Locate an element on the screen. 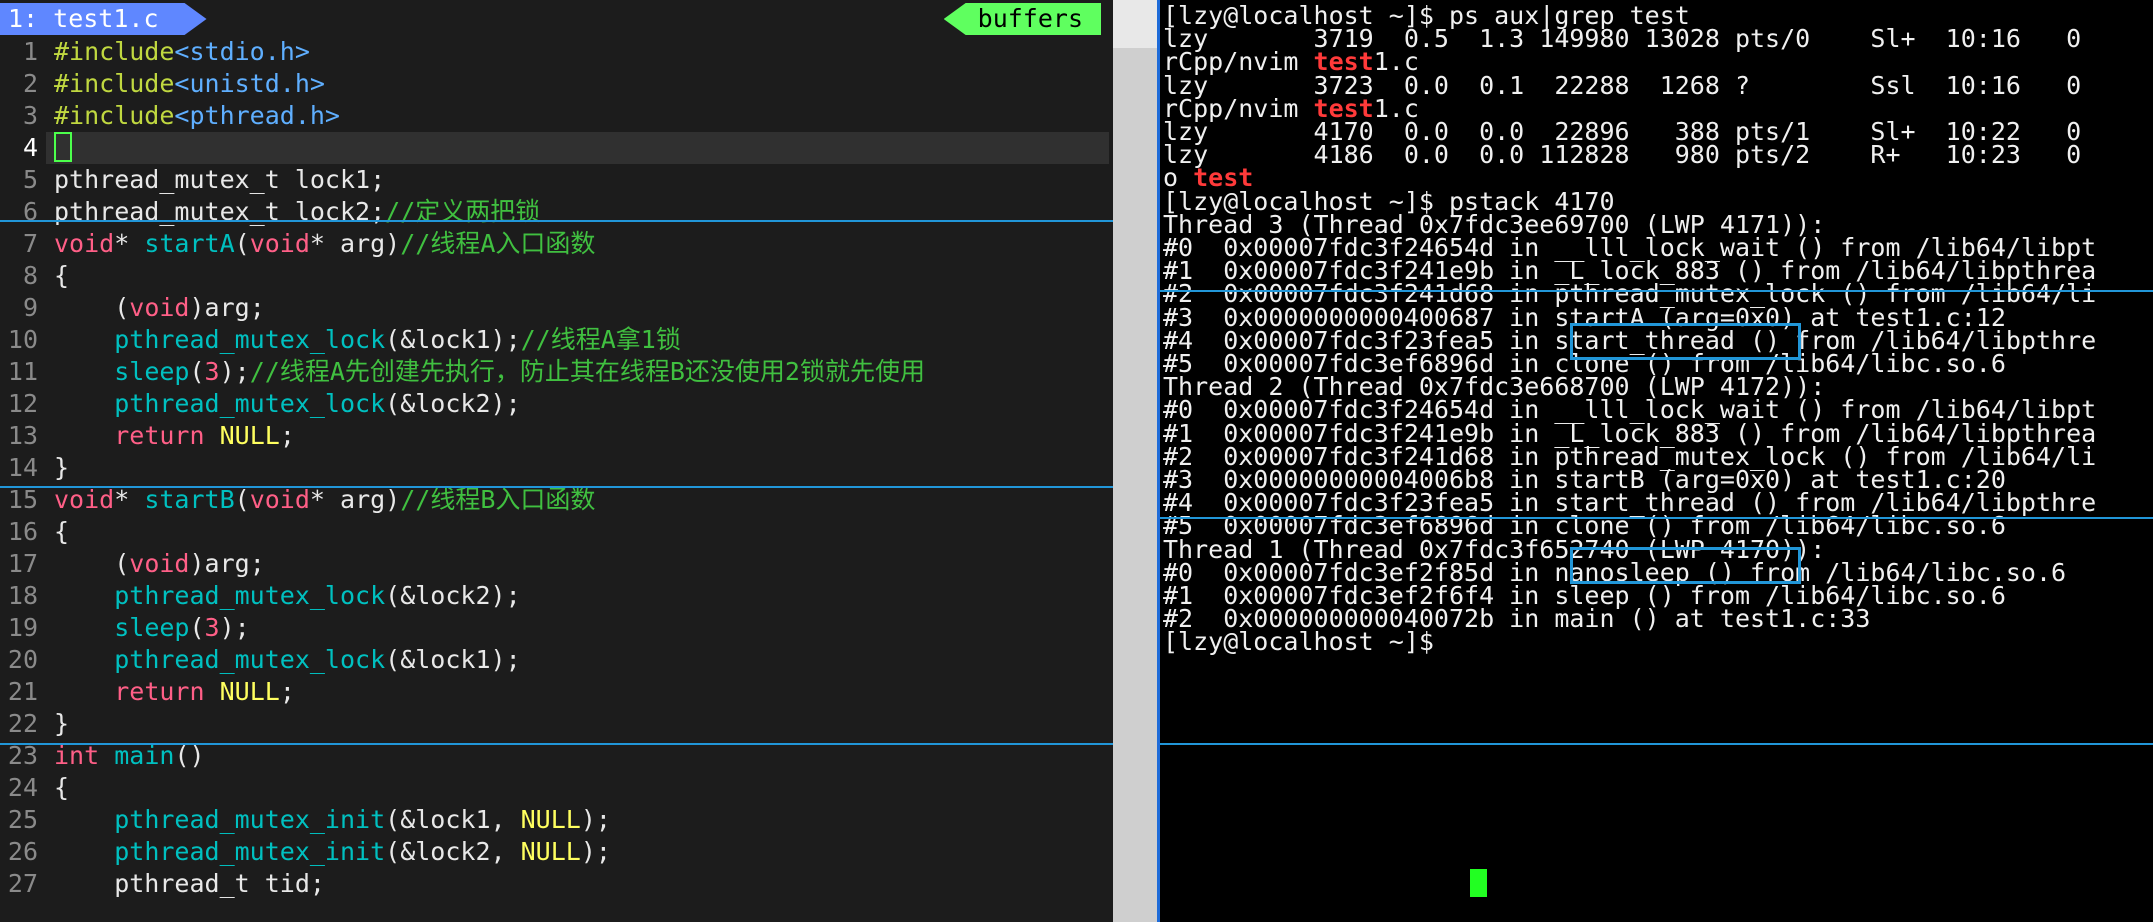 This screenshot has height=922, width=2153. line-text: pthread_t tid; is located at coordinates (189, 884).